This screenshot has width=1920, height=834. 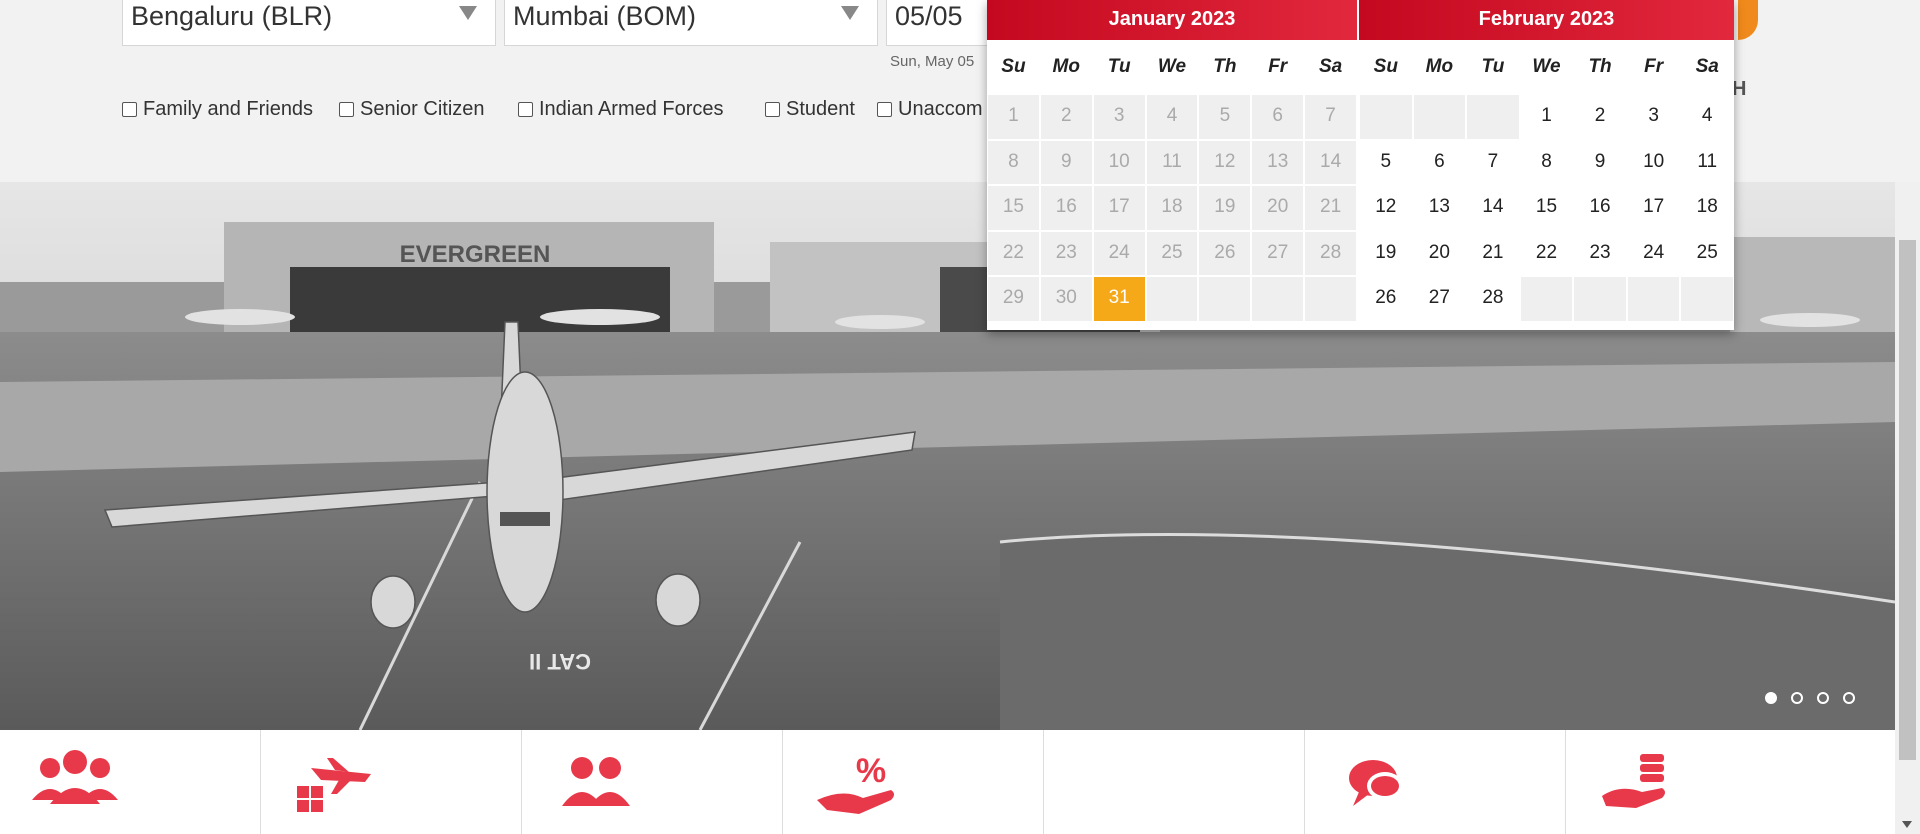 I want to click on day-cell: 29, so click(x=1013, y=299).